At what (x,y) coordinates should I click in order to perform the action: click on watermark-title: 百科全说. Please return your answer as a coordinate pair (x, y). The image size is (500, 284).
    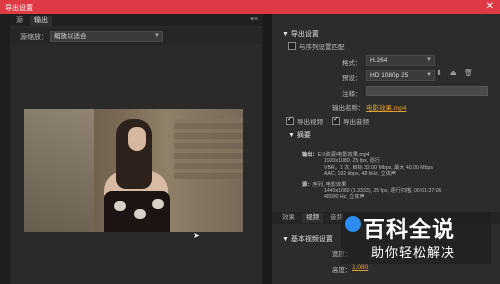
    Looking at the image, I should click on (409, 229).